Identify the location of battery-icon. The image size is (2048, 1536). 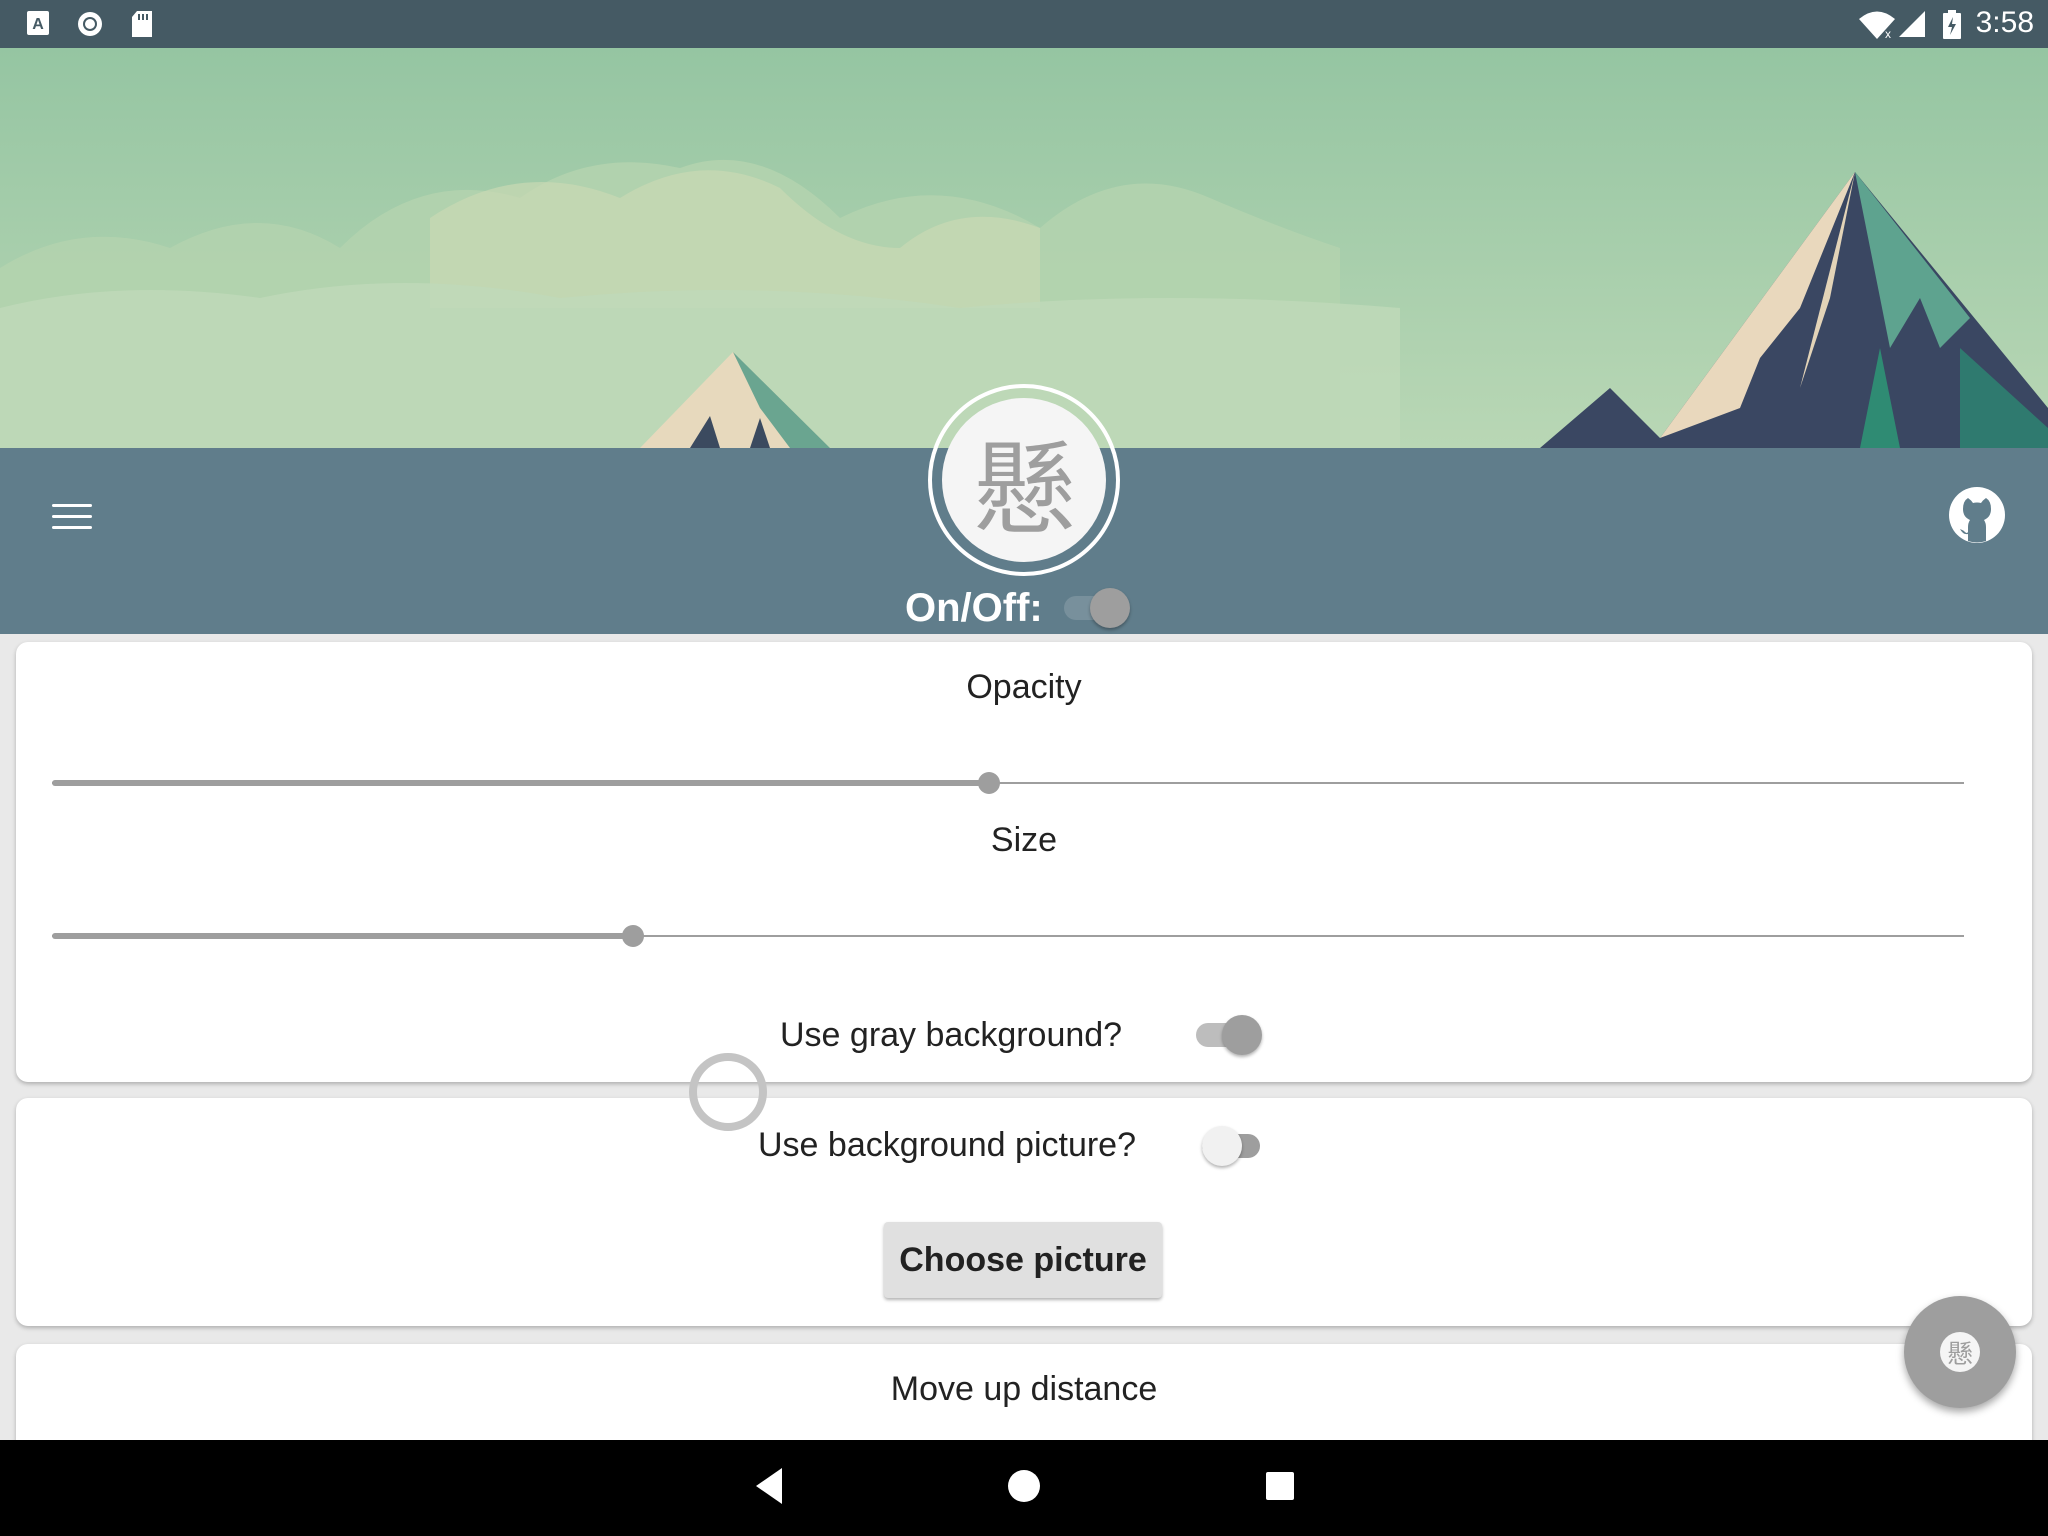
(1952, 24).